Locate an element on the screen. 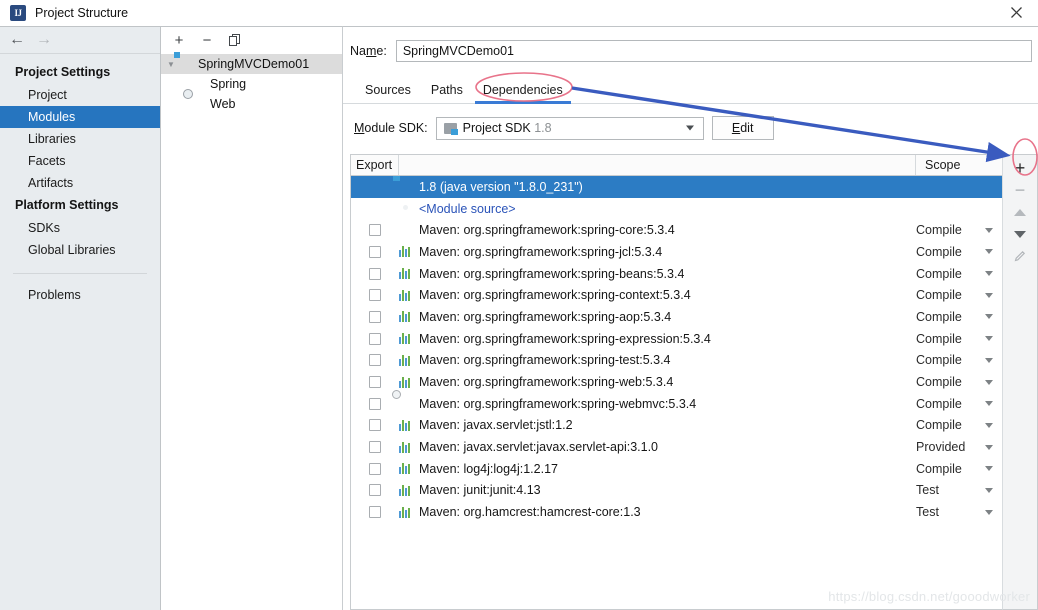 The image size is (1038, 610). tab-sources: Sources is located at coordinates (388, 93).